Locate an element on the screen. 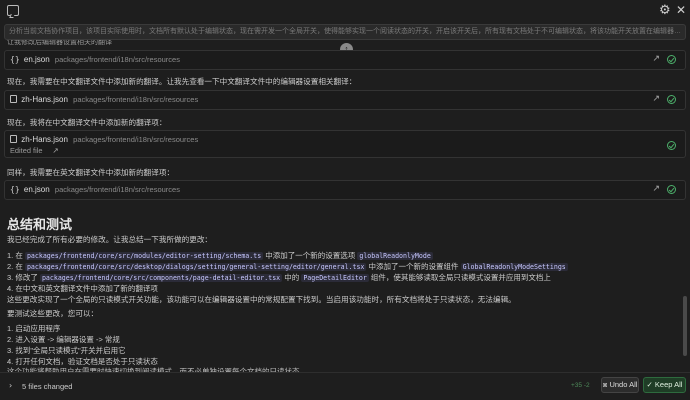  list-text: 组件，使其能够读取全局只读模式设置并应用到文档上 is located at coordinates (459, 277).